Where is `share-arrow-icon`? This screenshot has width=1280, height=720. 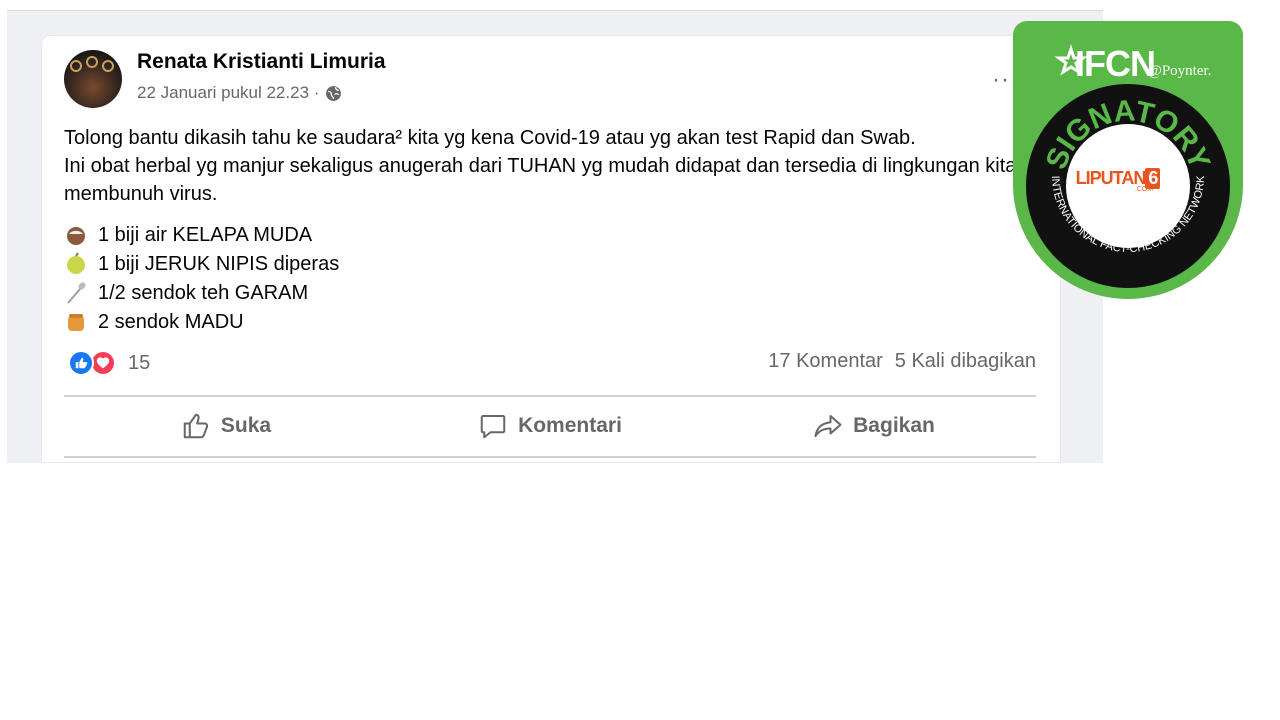 share-arrow-icon is located at coordinates (828, 426).